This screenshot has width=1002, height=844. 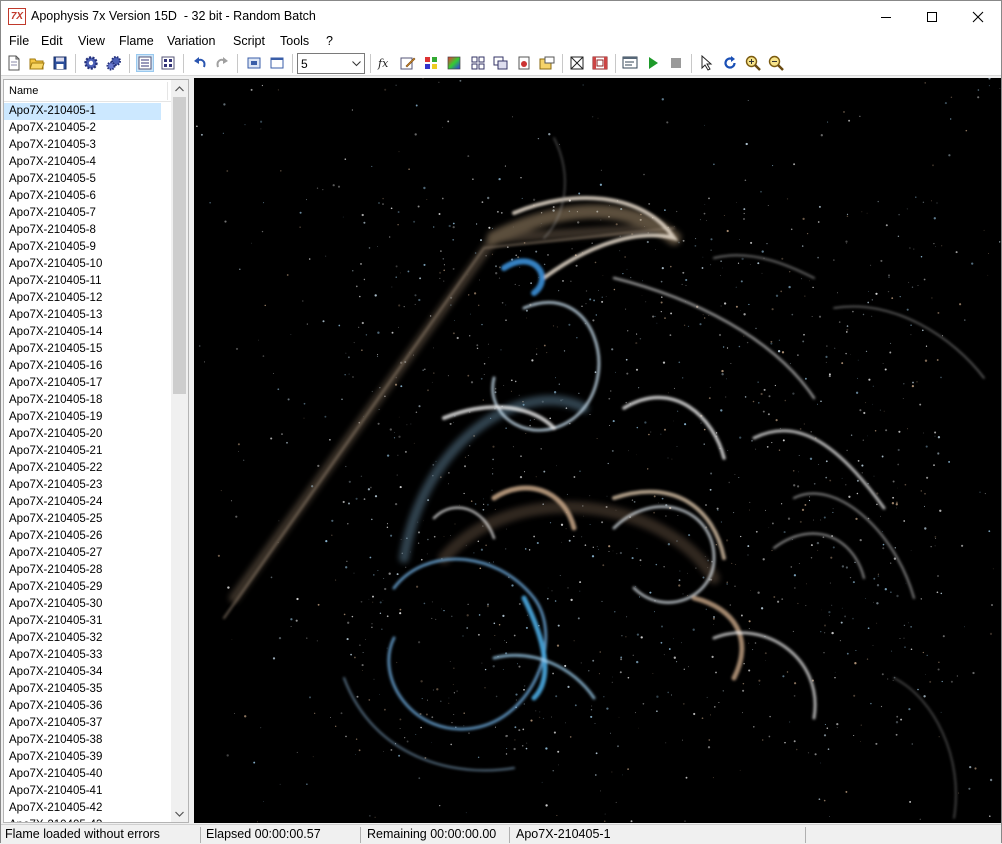 What do you see at coordinates (82, 672) in the screenshot?
I see `flame-list-item: Apo7X-210405-34` at bounding box center [82, 672].